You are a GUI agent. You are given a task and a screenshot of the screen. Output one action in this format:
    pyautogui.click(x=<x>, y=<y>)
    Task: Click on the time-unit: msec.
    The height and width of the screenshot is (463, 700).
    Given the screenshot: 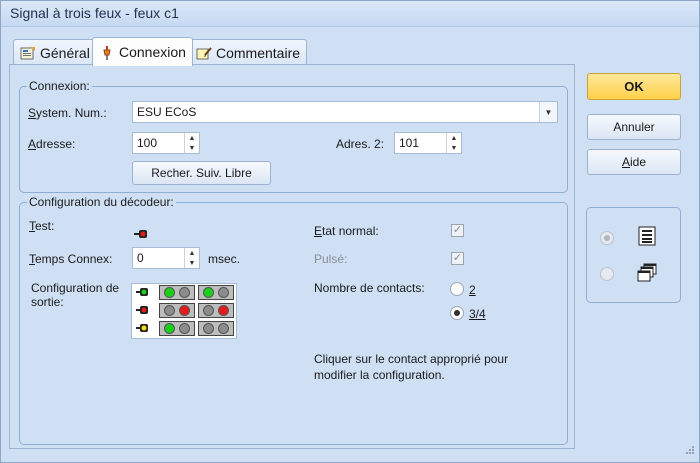 What is the action you would take?
    pyautogui.click(x=224, y=259)
    